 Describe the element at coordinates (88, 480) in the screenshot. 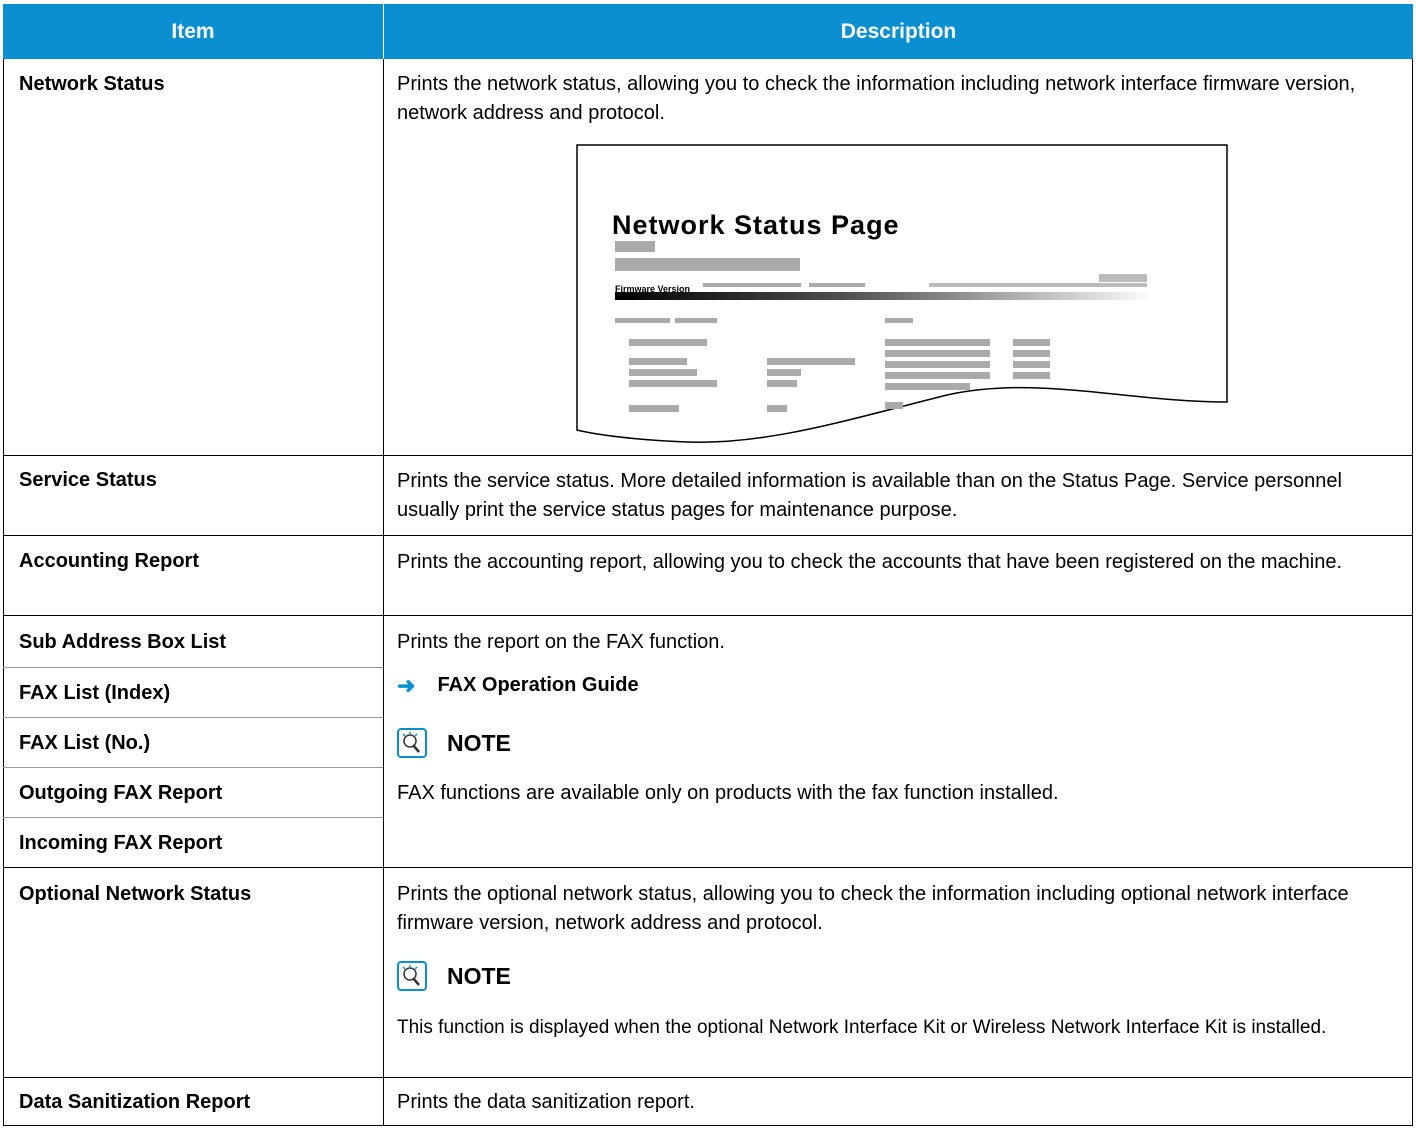

I see `item-service-status: Service Status` at that location.